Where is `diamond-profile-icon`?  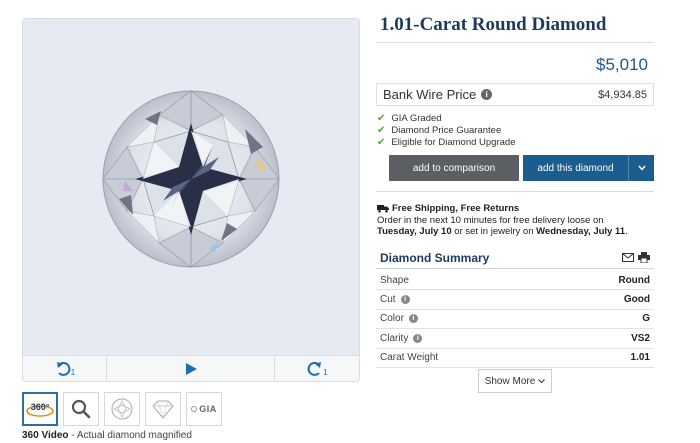 diamond-profile-icon is located at coordinates (163, 409).